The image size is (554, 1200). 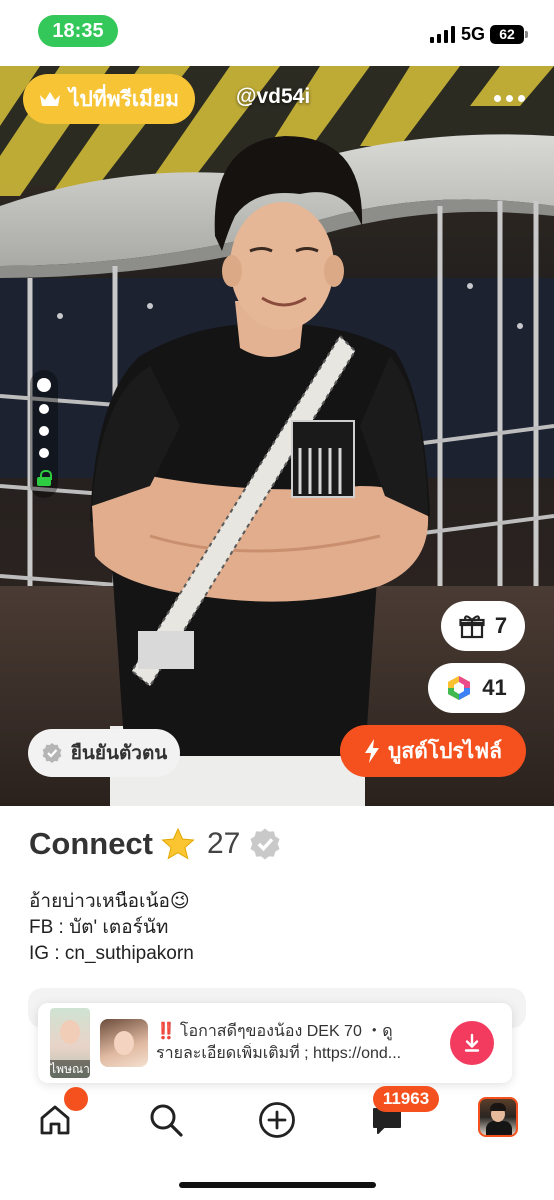 What do you see at coordinates (514, 98) in the screenshot?
I see `more-options-icon` at bounding box center [514, 98].